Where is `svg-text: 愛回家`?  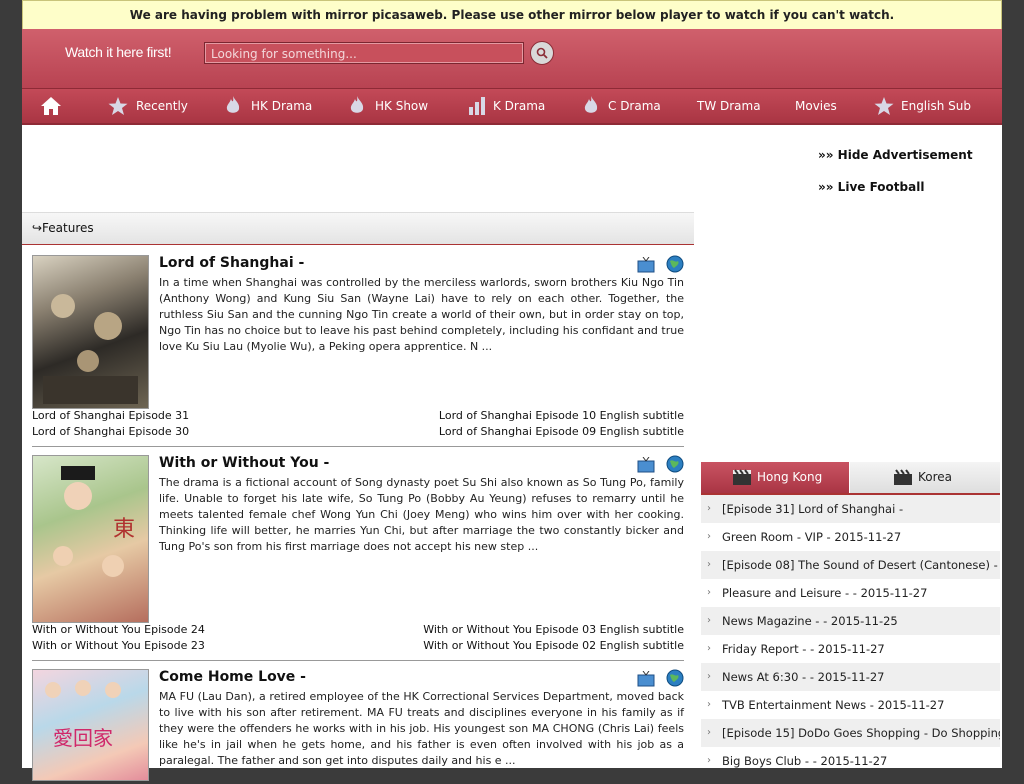 svg-text: 愛回家 is located at coordinates (83, 738).